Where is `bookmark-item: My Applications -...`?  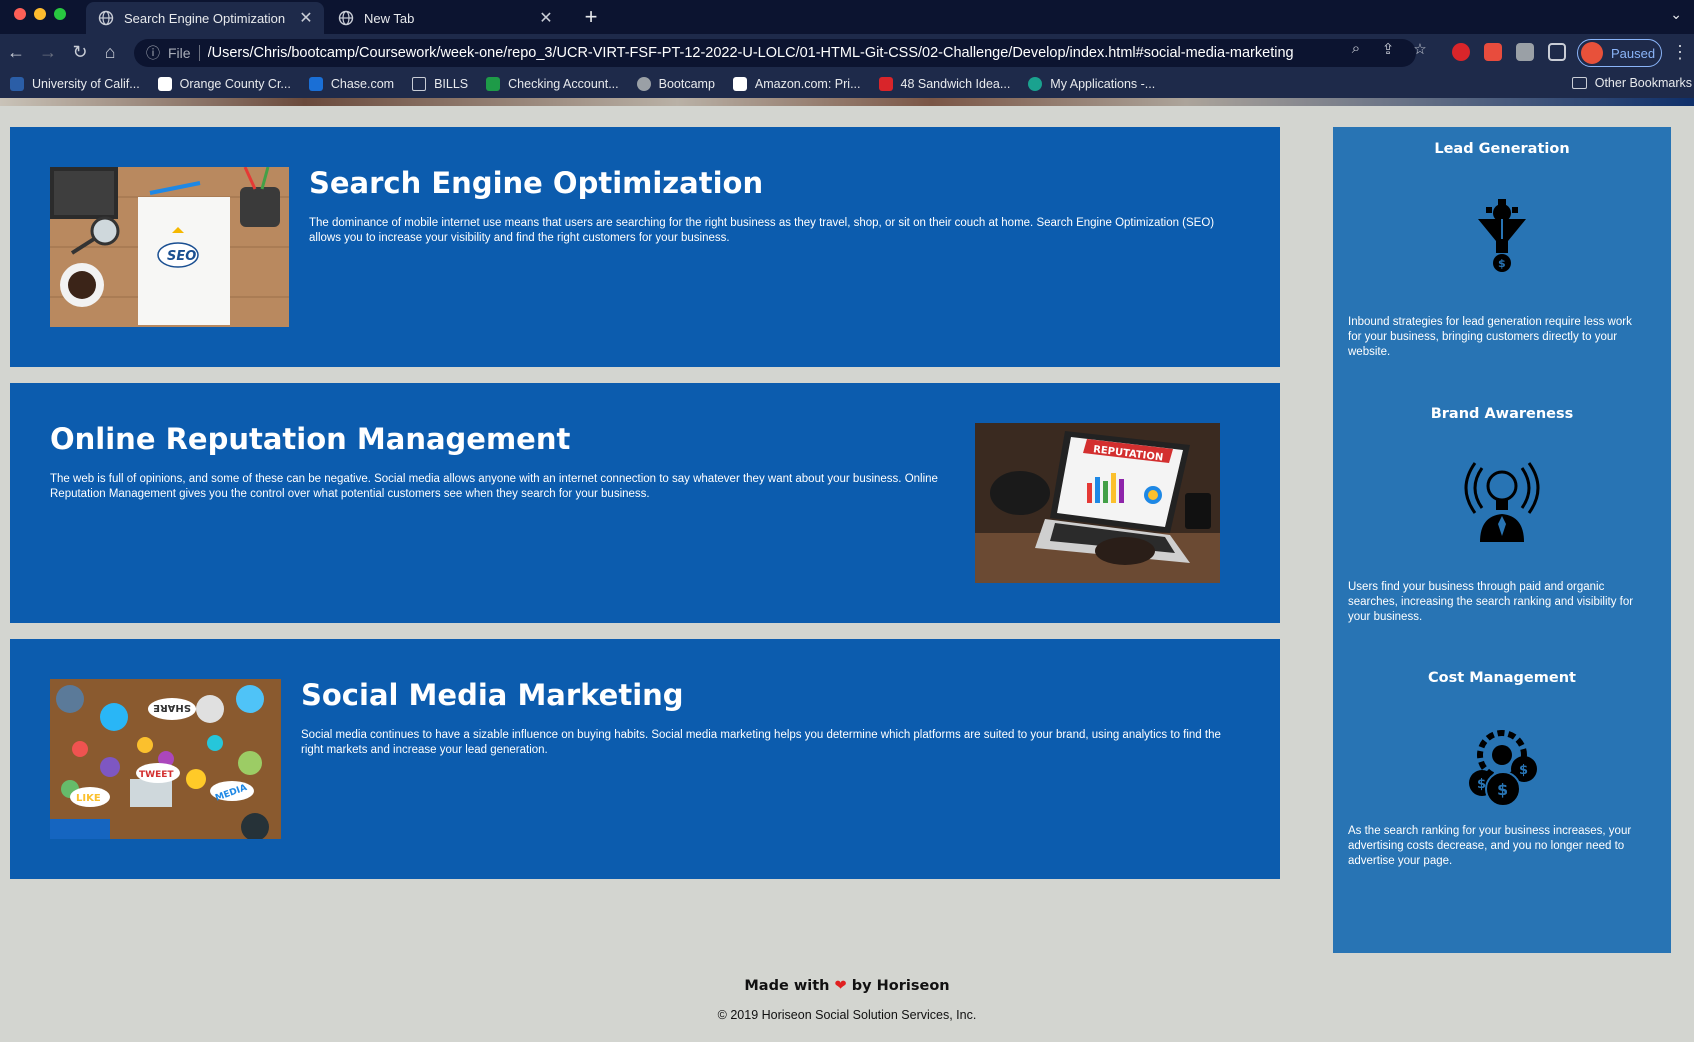
bookmark-item: My Applications -... is located at coordinates (1091, 84).